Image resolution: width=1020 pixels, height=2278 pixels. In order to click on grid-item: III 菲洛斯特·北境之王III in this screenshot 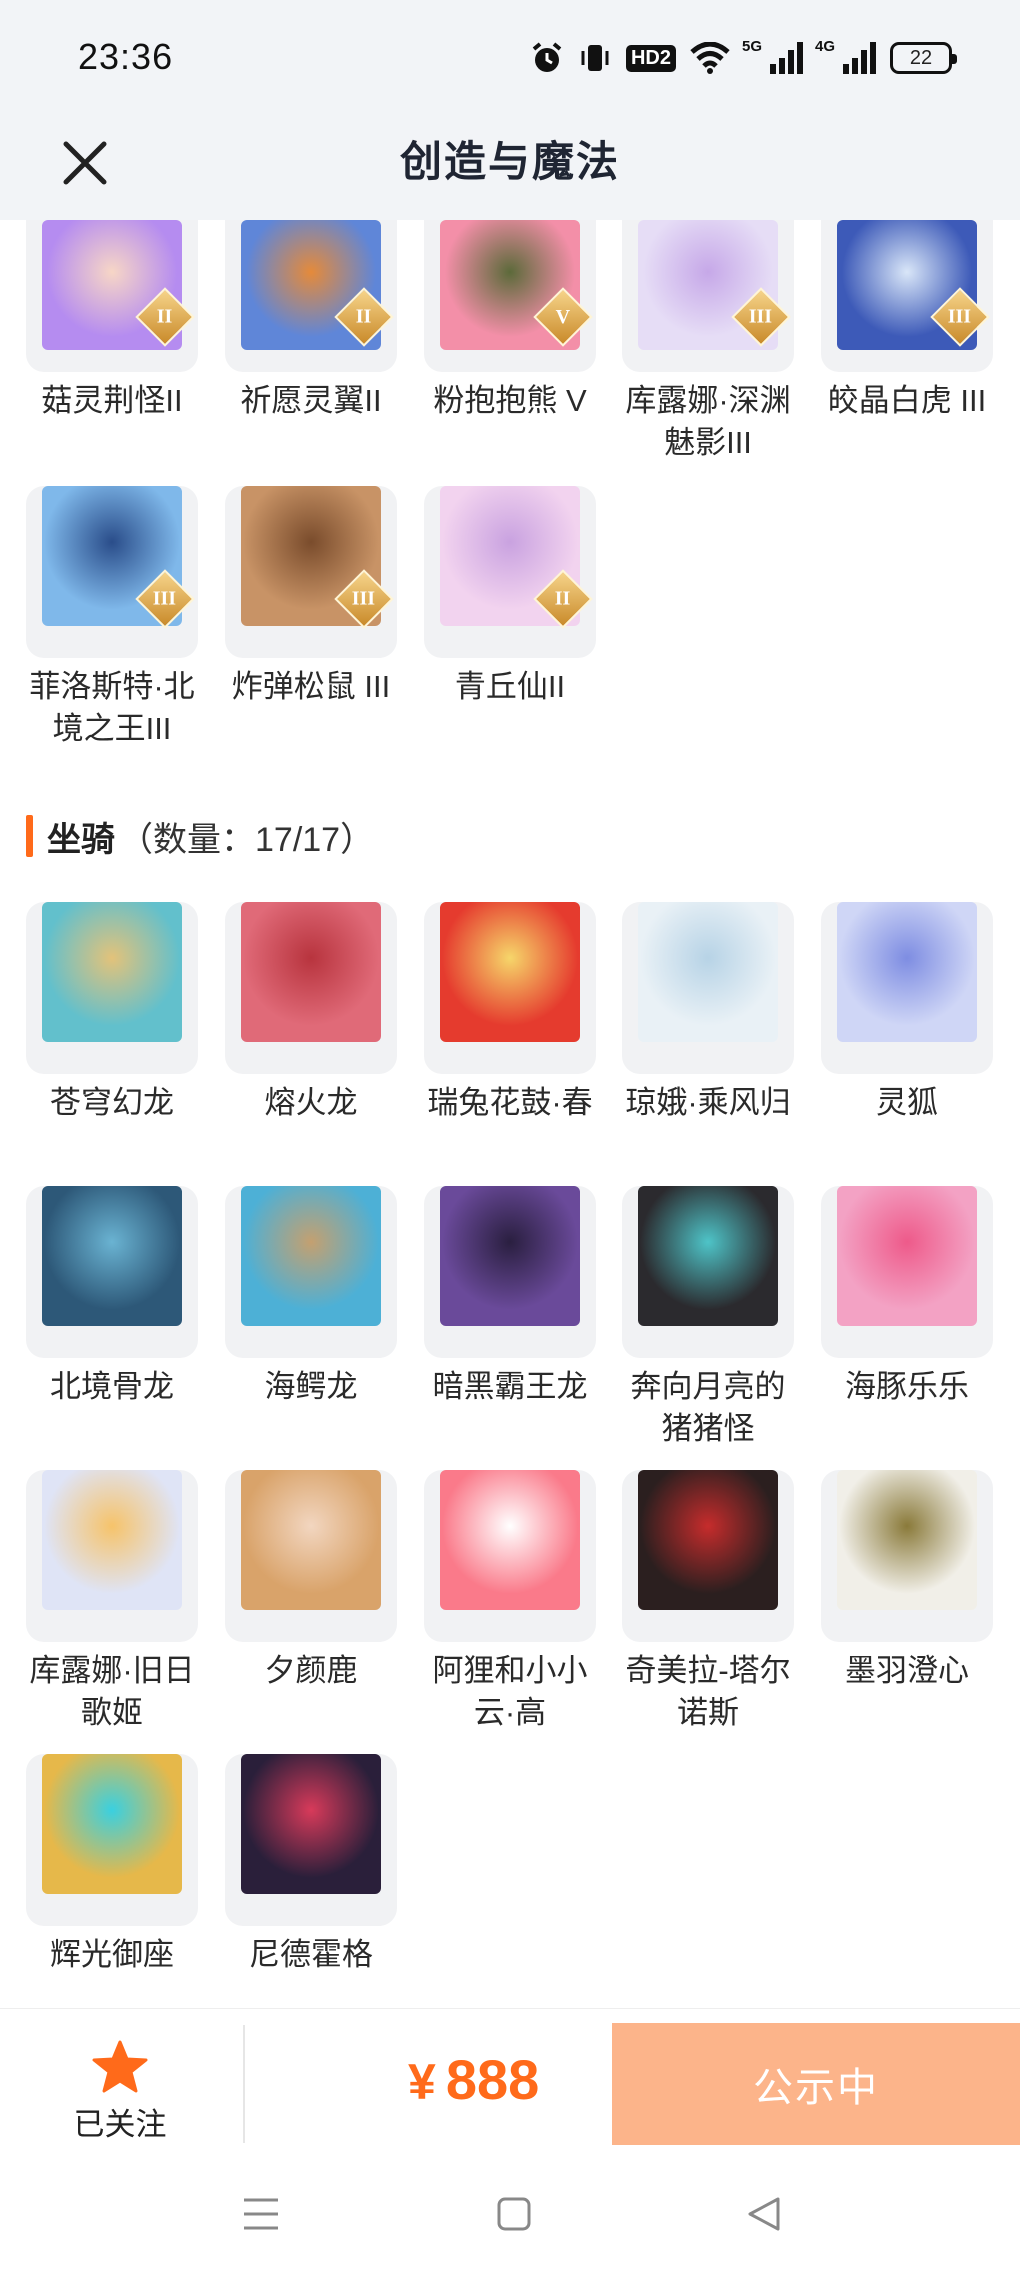, I will do `click(112, 618)`.